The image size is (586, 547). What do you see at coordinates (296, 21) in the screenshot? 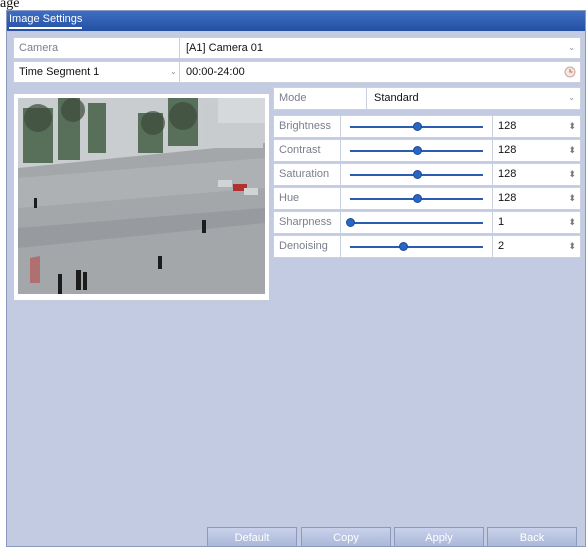
I see `title-bar: Image Settings` at bounding box center [296, 21].